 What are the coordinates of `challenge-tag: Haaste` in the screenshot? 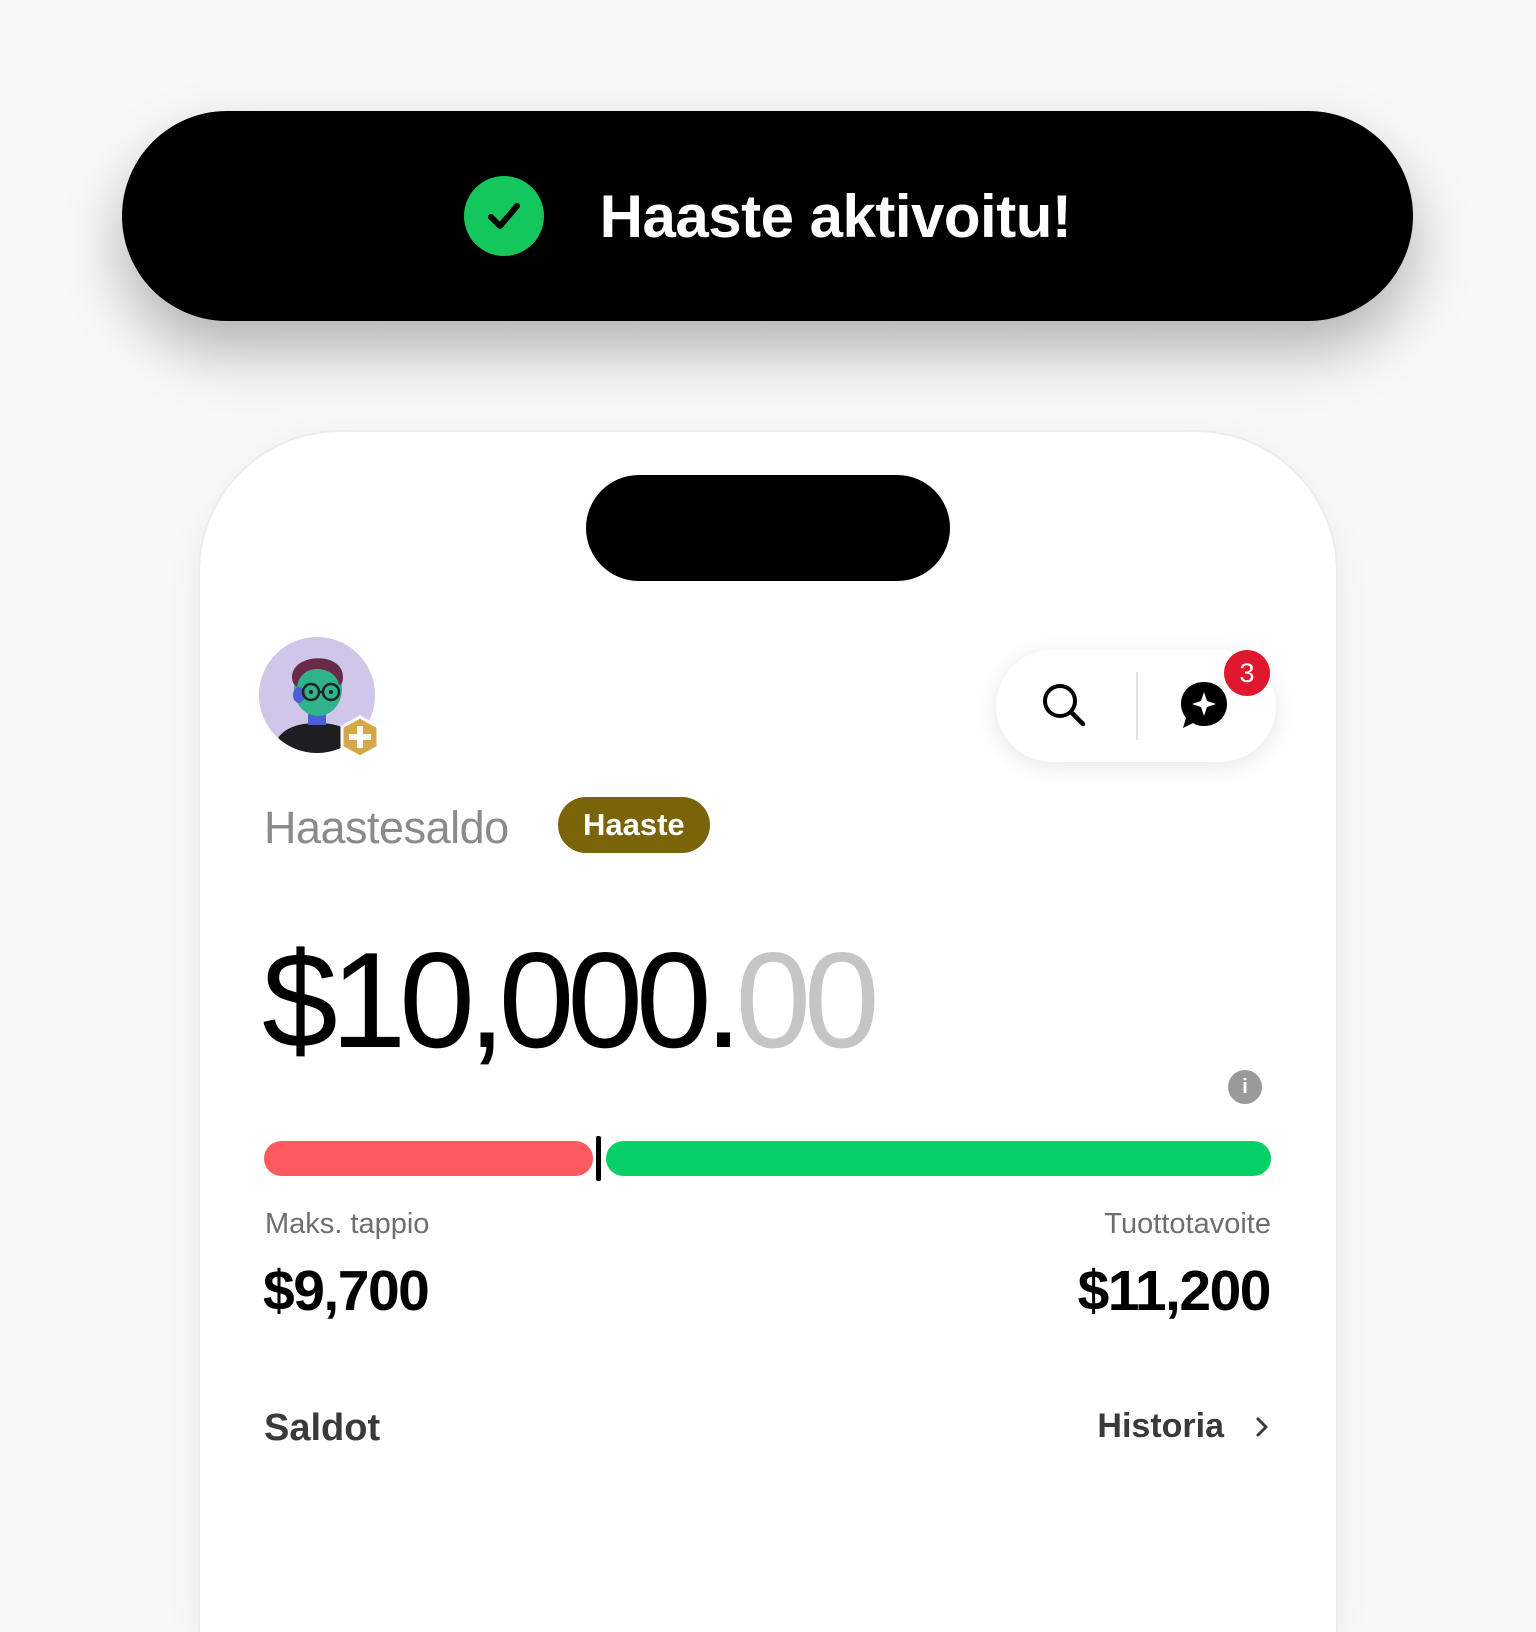 It's located at (634, 825).